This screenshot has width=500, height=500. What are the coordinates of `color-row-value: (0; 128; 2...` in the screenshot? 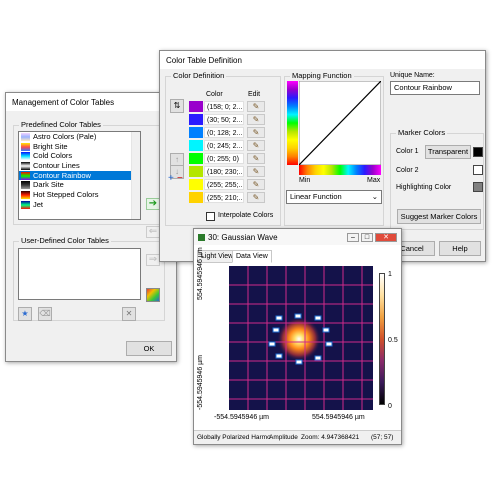 It's located at (224, 132).